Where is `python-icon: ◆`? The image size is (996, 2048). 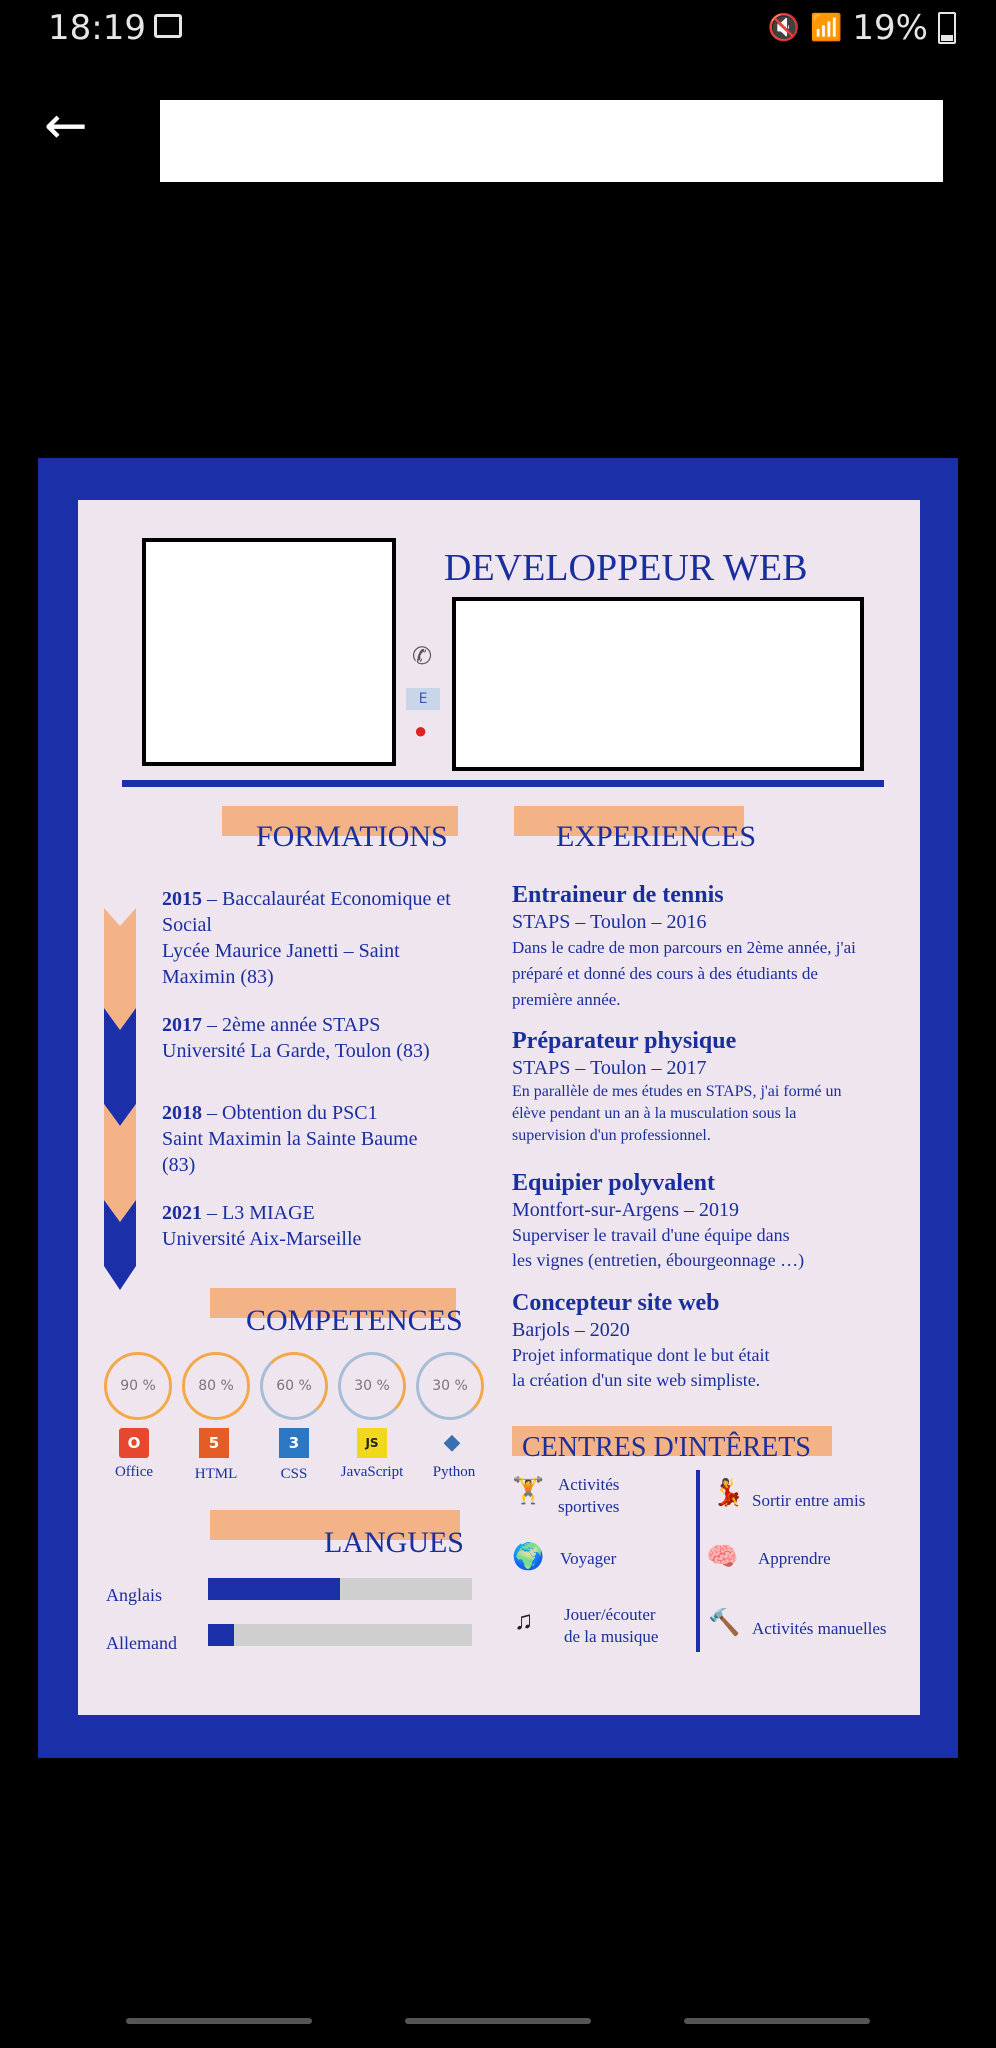 python-icon: ◆ is located at coordinates (452, 1442).